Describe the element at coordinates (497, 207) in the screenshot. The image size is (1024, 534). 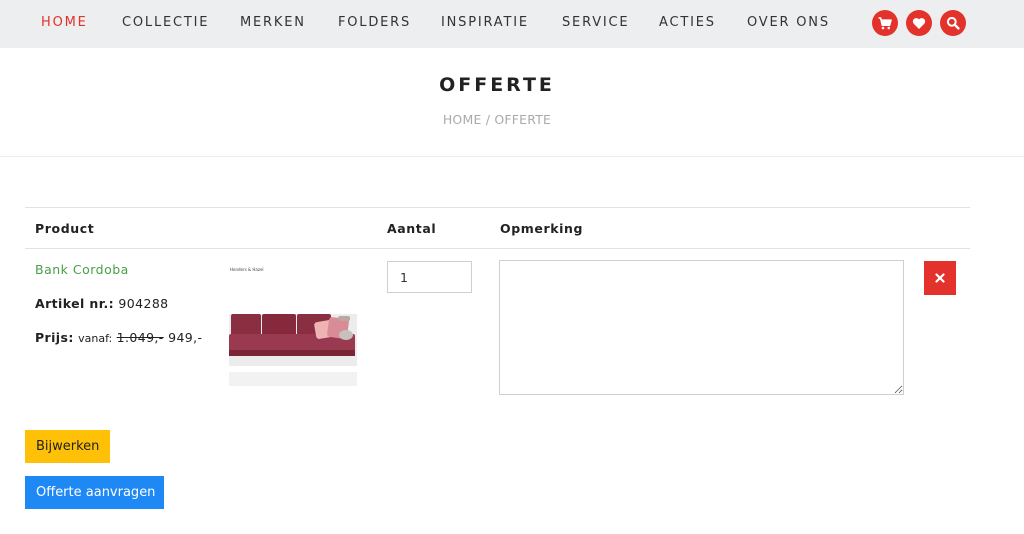
I see `table-top-border` at that location.